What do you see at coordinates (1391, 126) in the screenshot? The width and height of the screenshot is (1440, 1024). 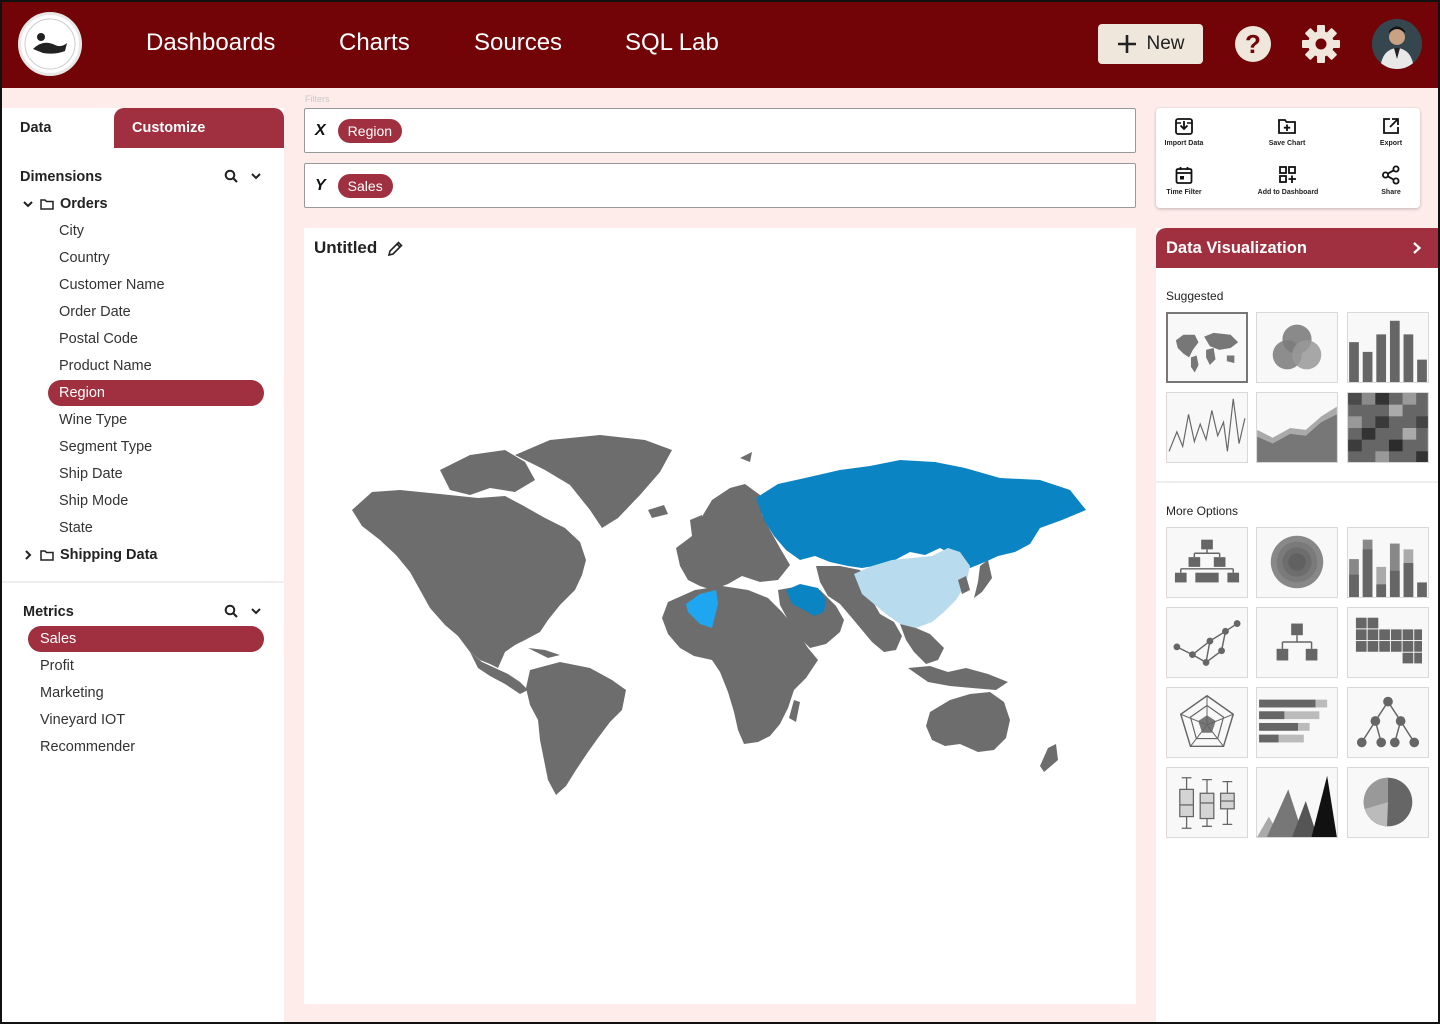 I see `export-icon` at bounding box center [1391, 126].